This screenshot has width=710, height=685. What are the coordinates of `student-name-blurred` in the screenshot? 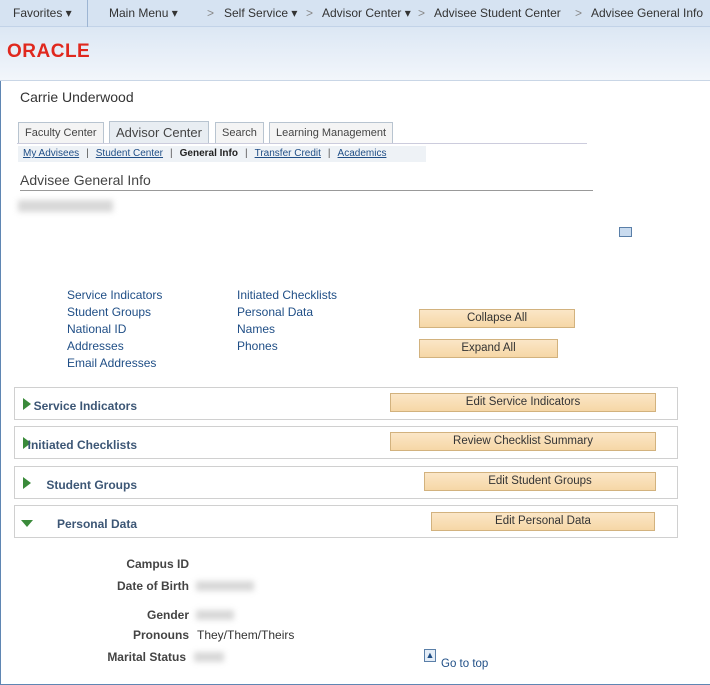 It's located at (65, 206).